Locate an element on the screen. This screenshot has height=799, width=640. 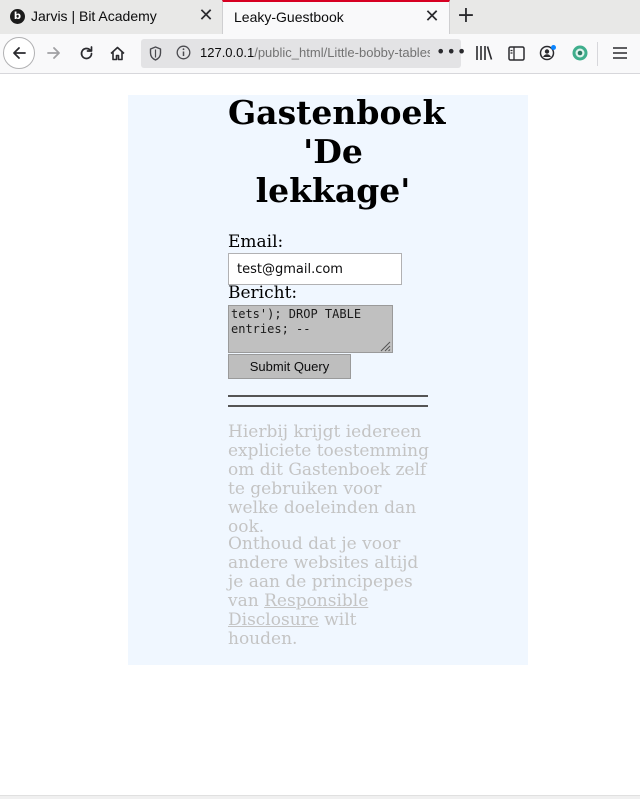
reload-button is located at coordinates (86, 53).